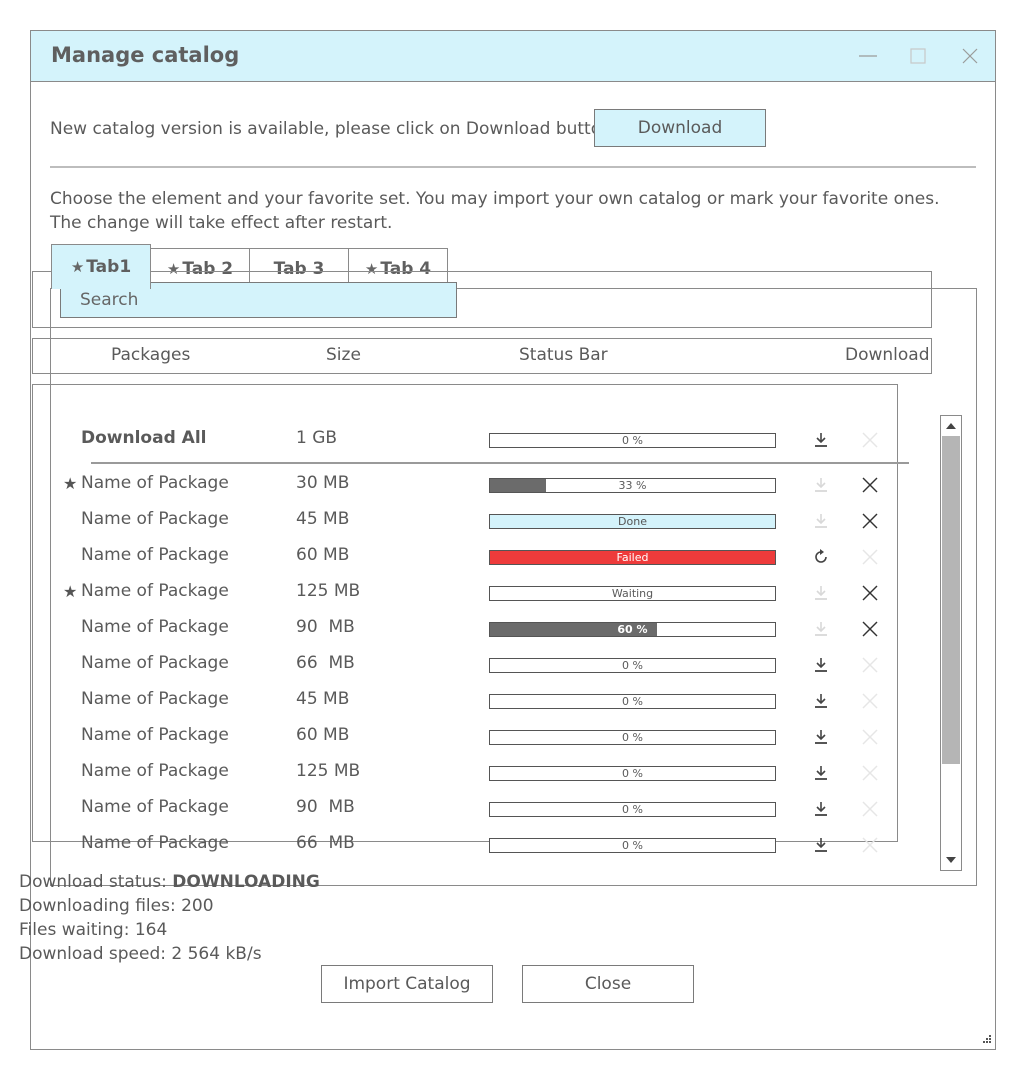 This screenshot has height=1080, width=1022. Describe the element at coordinates (93, 930) in the screenshot. I see `files-waiting: Files waiting: 164` at that location.